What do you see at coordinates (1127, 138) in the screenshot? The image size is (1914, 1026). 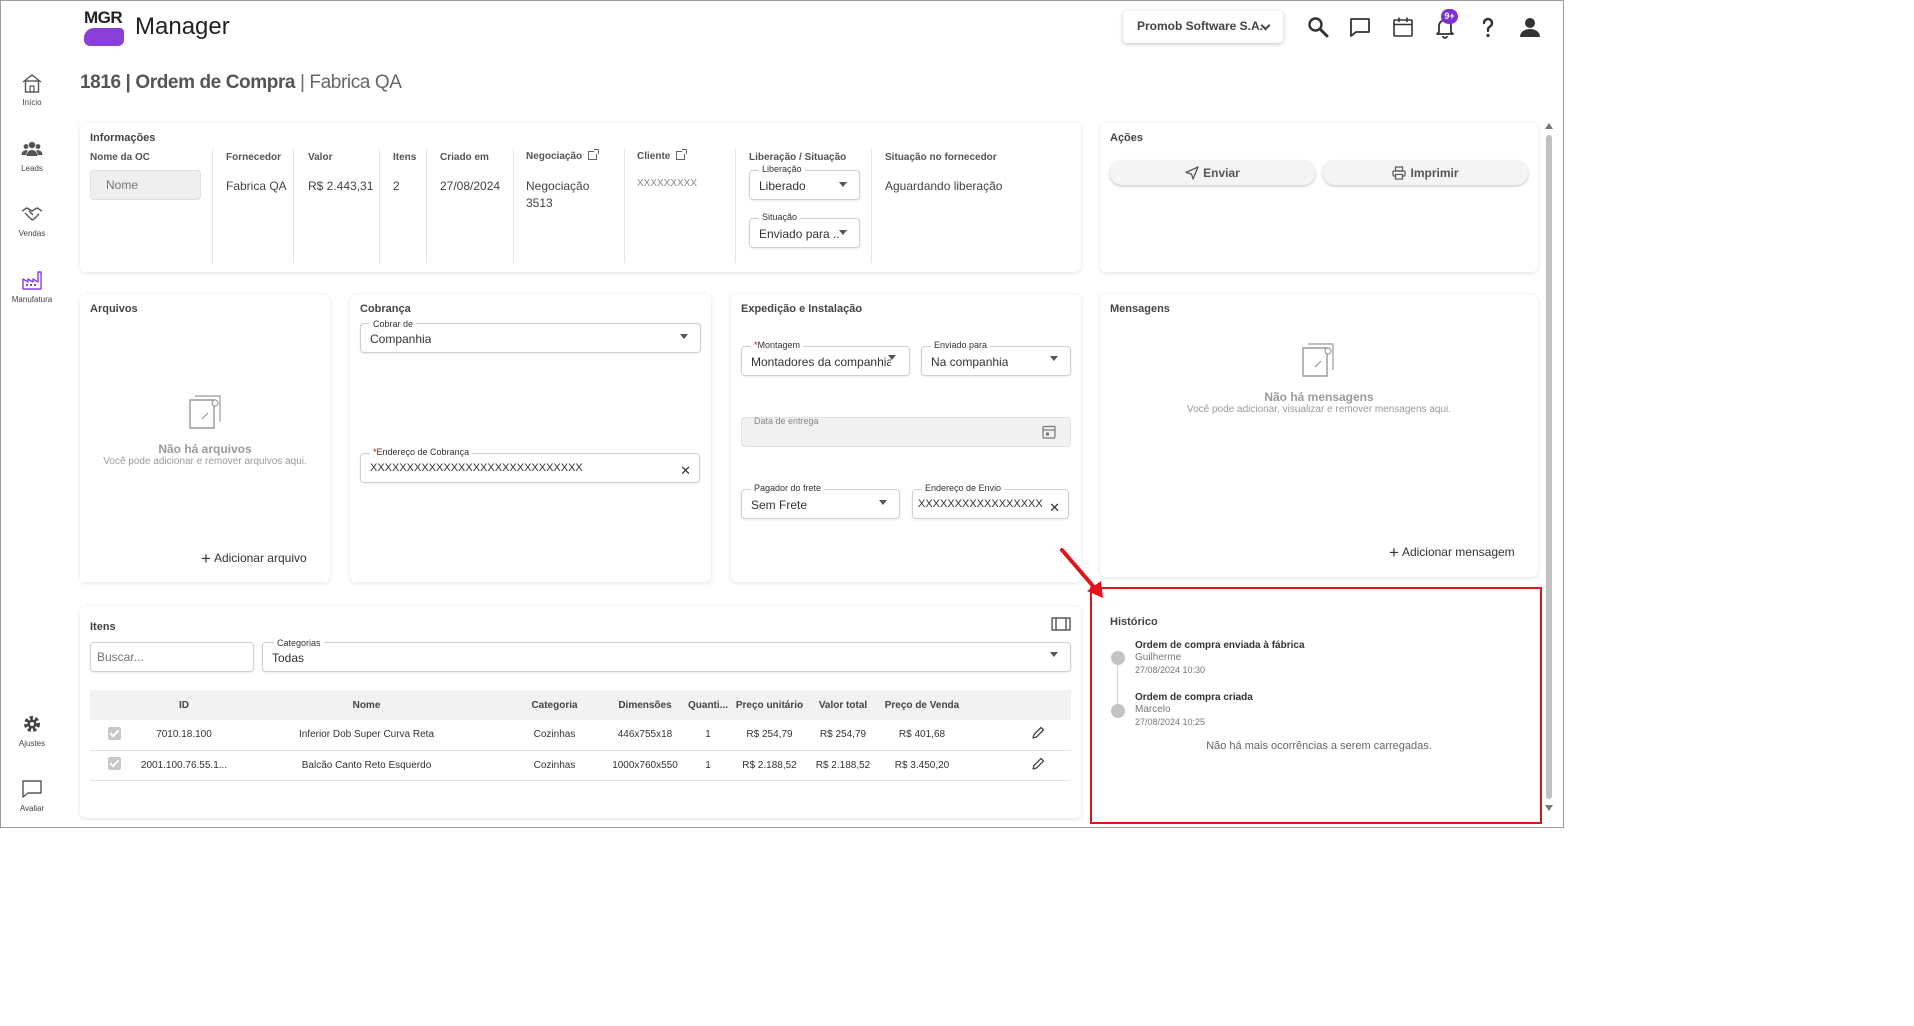 I see `acoes-title: Ações` at bounding box center [1127, 138].